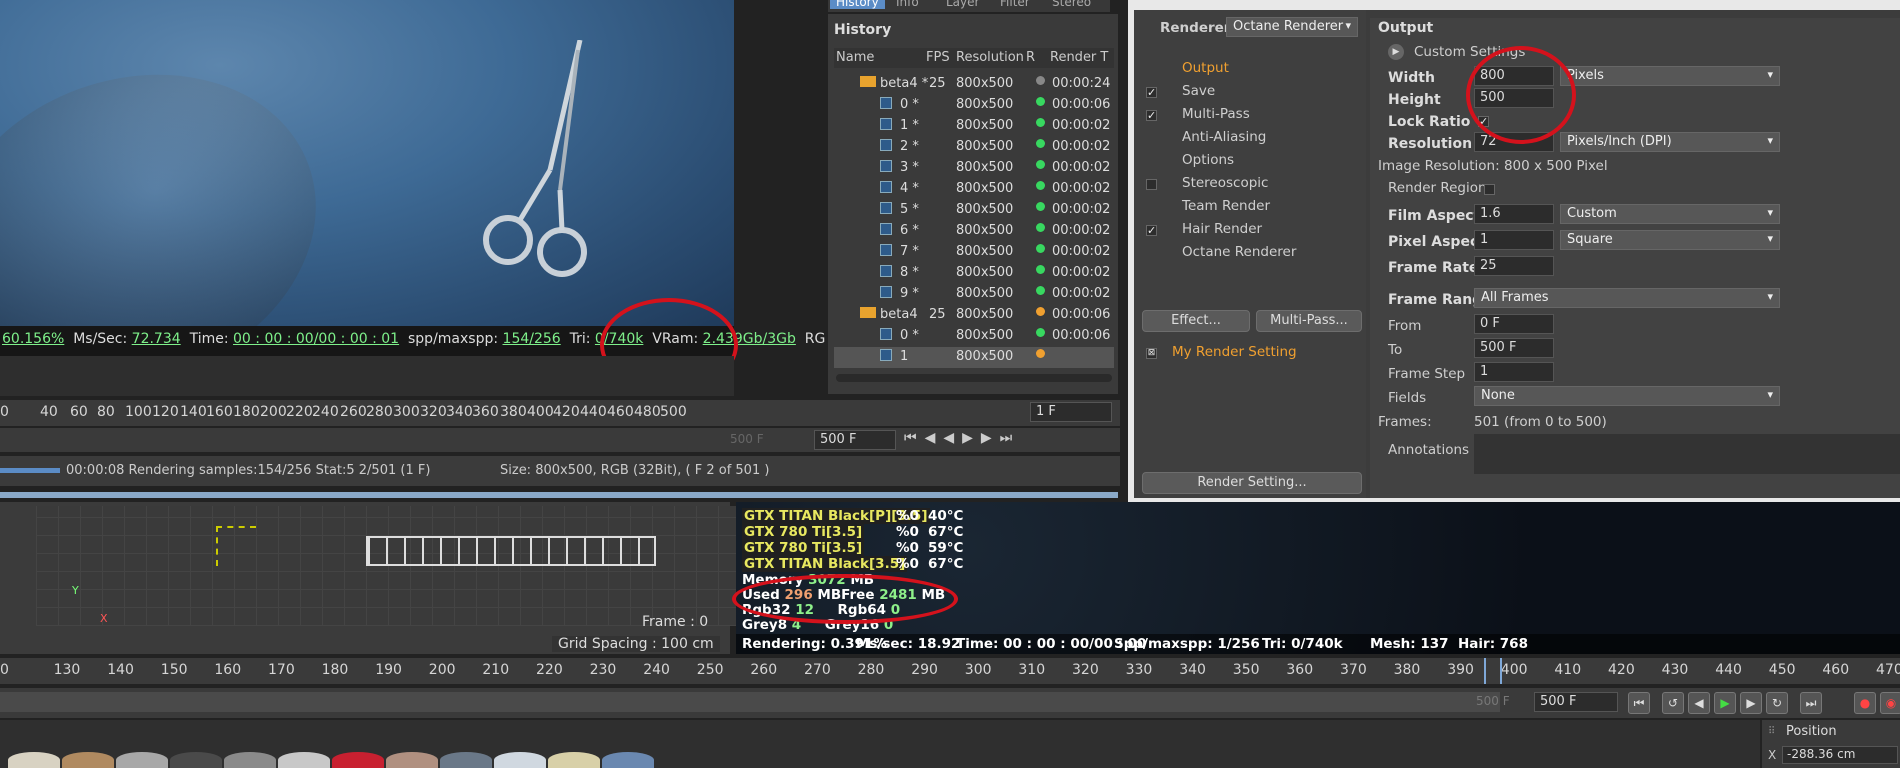  I want to click on tab-history: History, so click(857, 4).